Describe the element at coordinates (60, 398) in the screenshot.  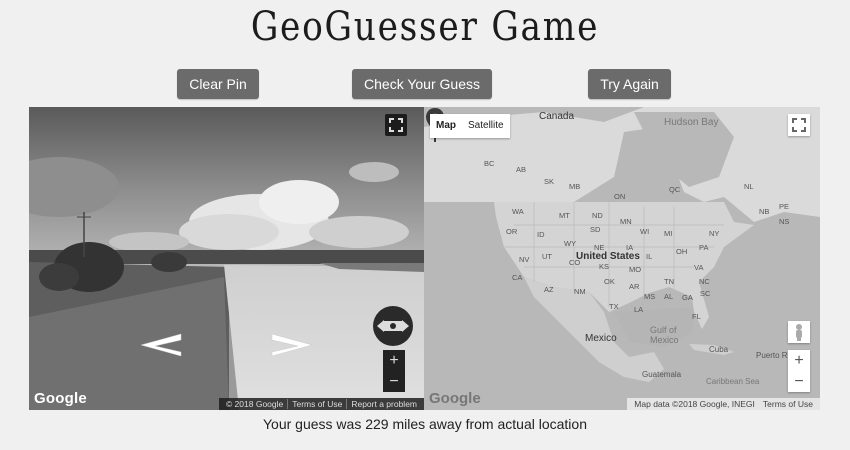
I see `google-logo: Google` at that location.